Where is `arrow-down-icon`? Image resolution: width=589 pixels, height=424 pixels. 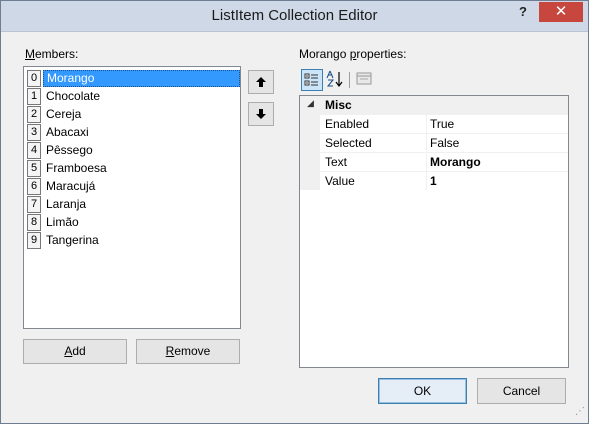
arrow-down-icon is located at coordinates (261, 114).